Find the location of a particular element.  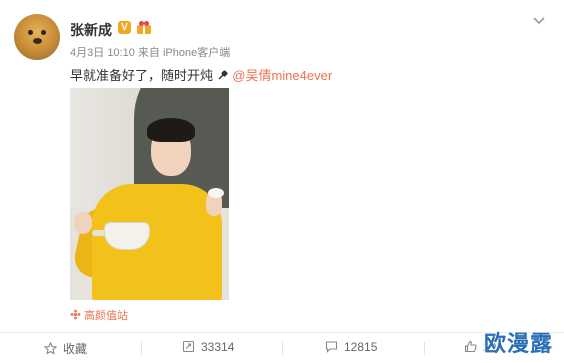

post-text-content: 早就准备好了，随时开炖 is located at coordinates (142, 75).